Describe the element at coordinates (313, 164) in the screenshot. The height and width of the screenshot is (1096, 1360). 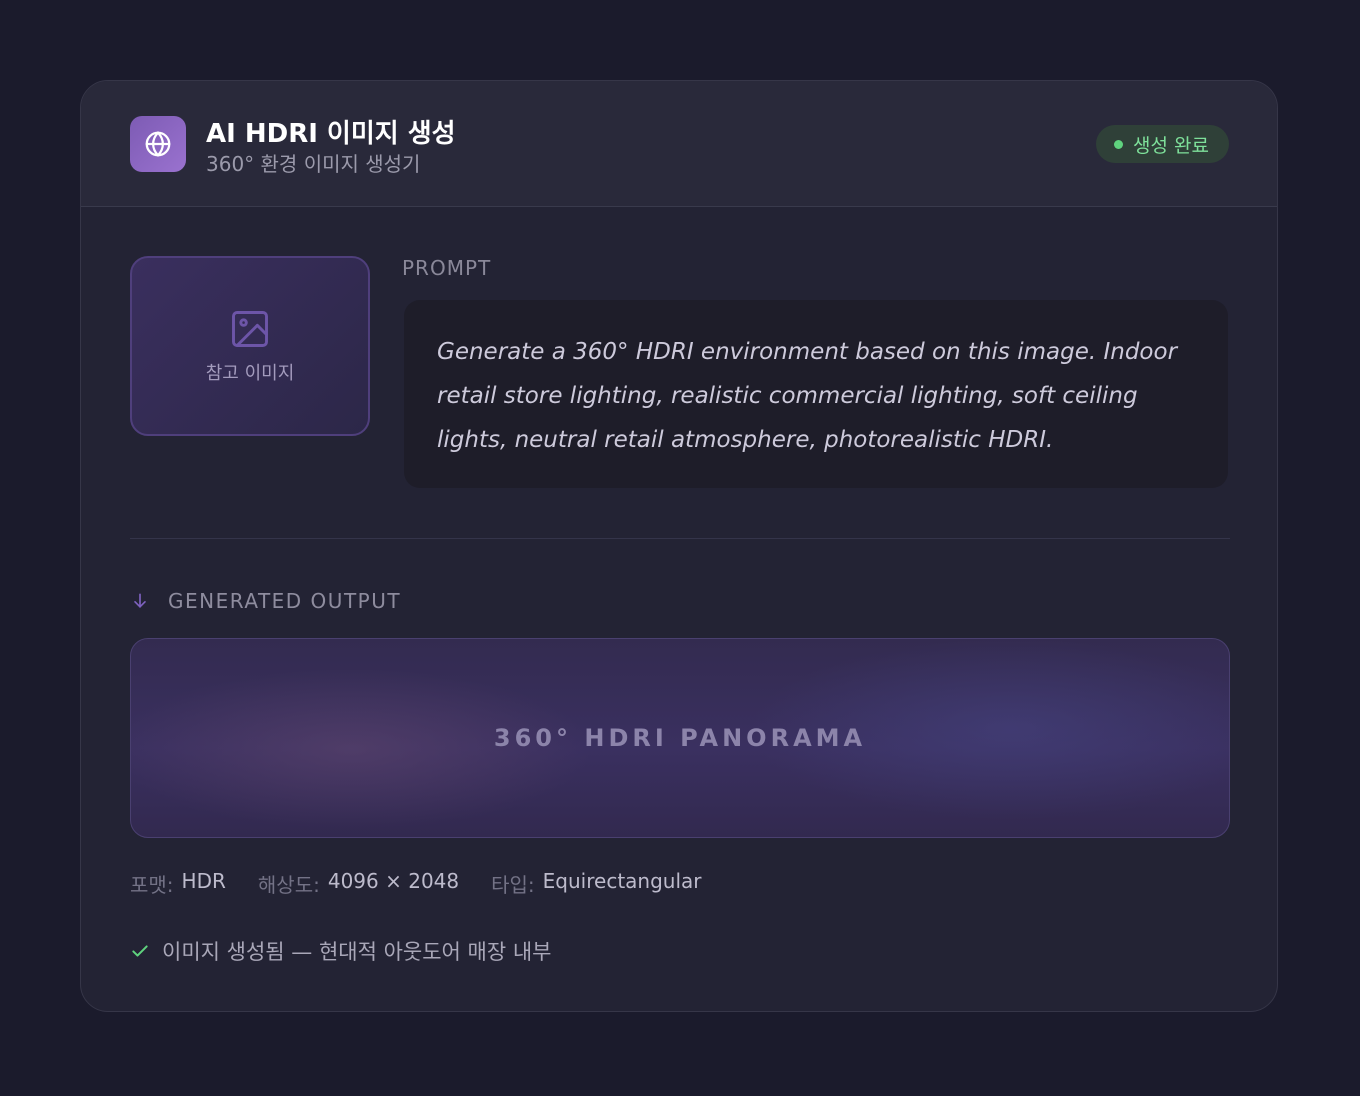
I see `page-subtitle: 360° 환경 이미지 생성기` at that location.